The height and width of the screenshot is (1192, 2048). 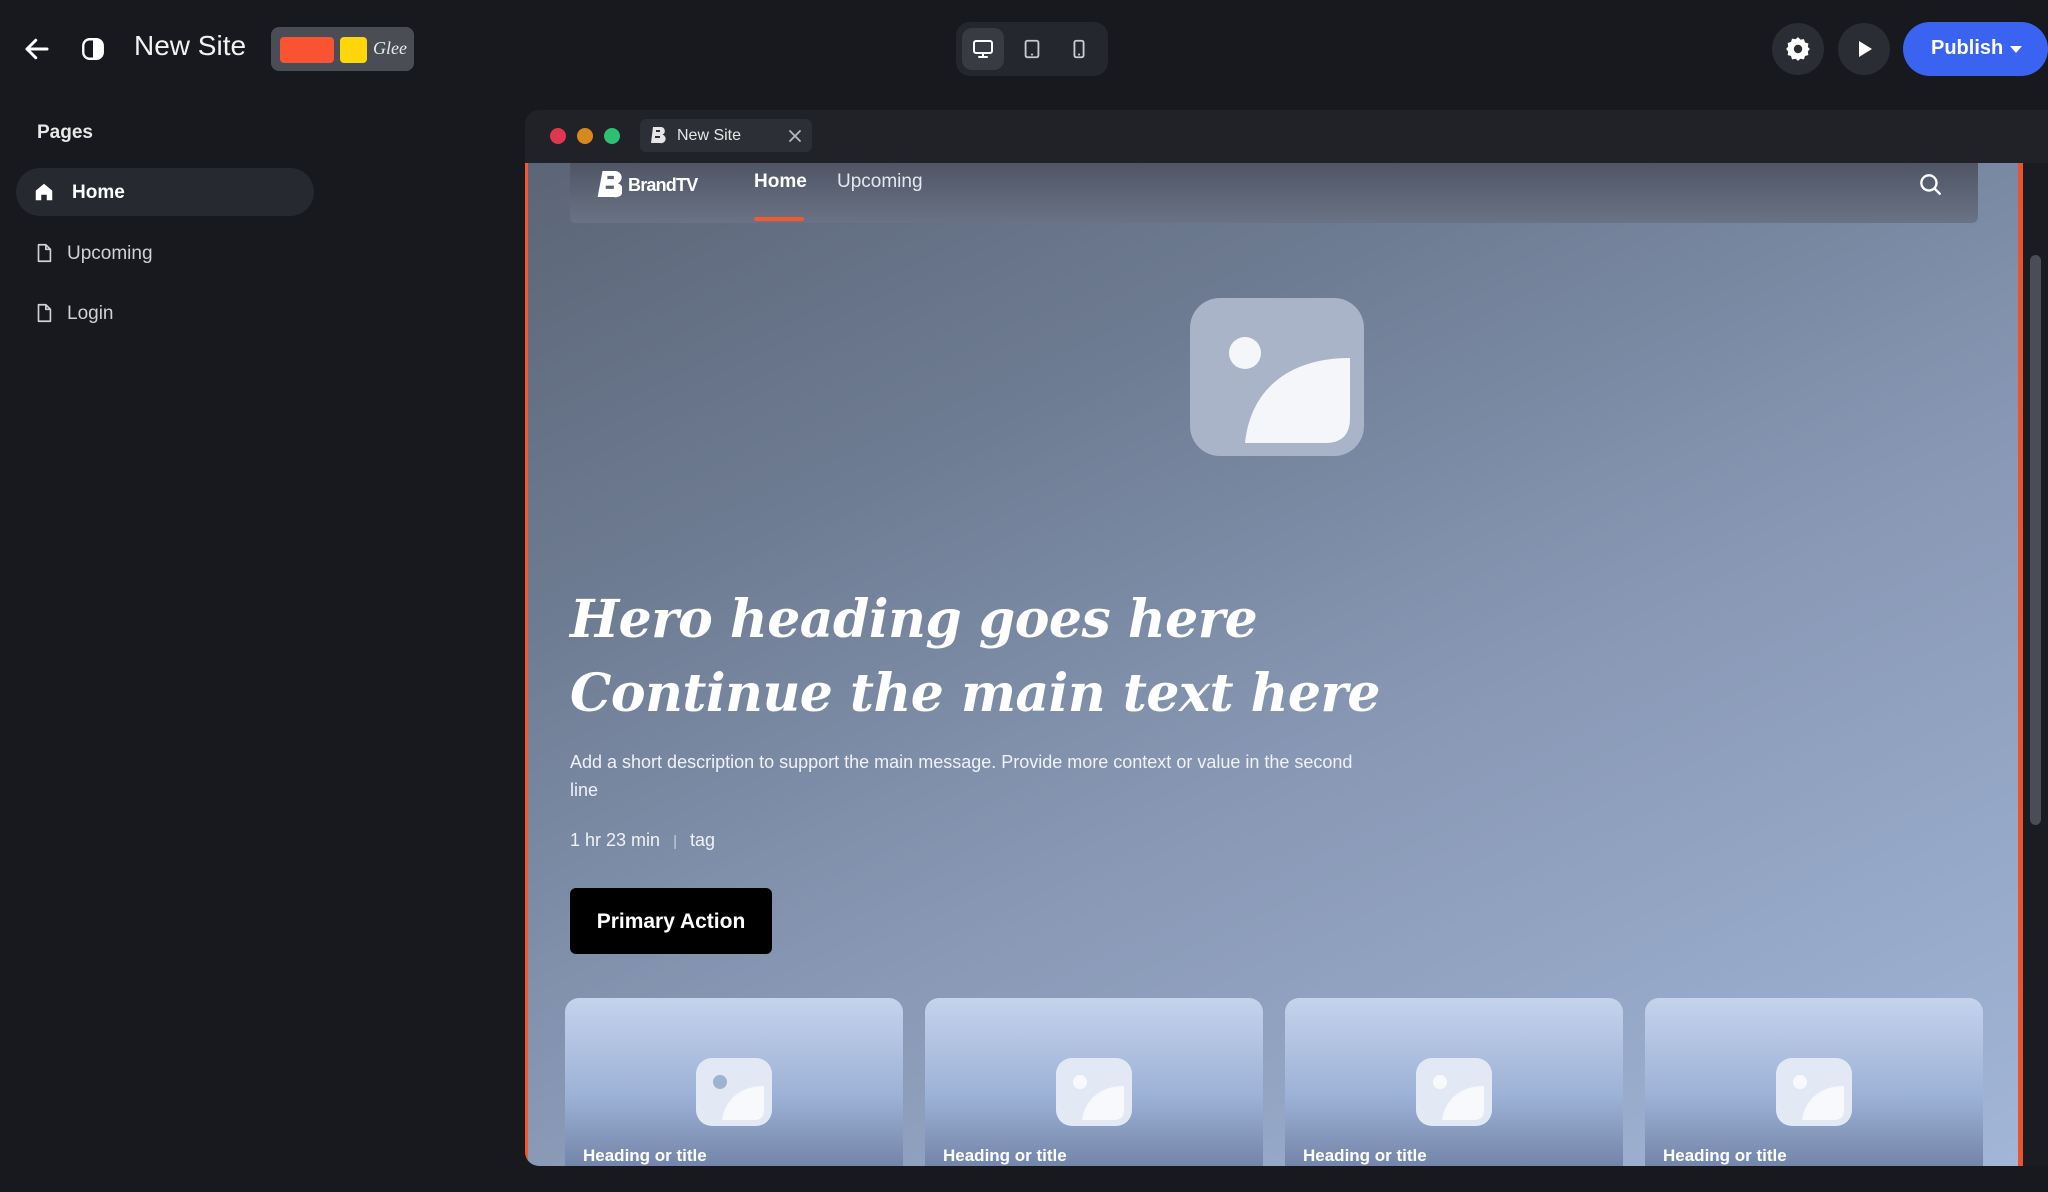 I want to click on hero-meta: 1 hr 23 min | tag, so click(x=642, y=840).